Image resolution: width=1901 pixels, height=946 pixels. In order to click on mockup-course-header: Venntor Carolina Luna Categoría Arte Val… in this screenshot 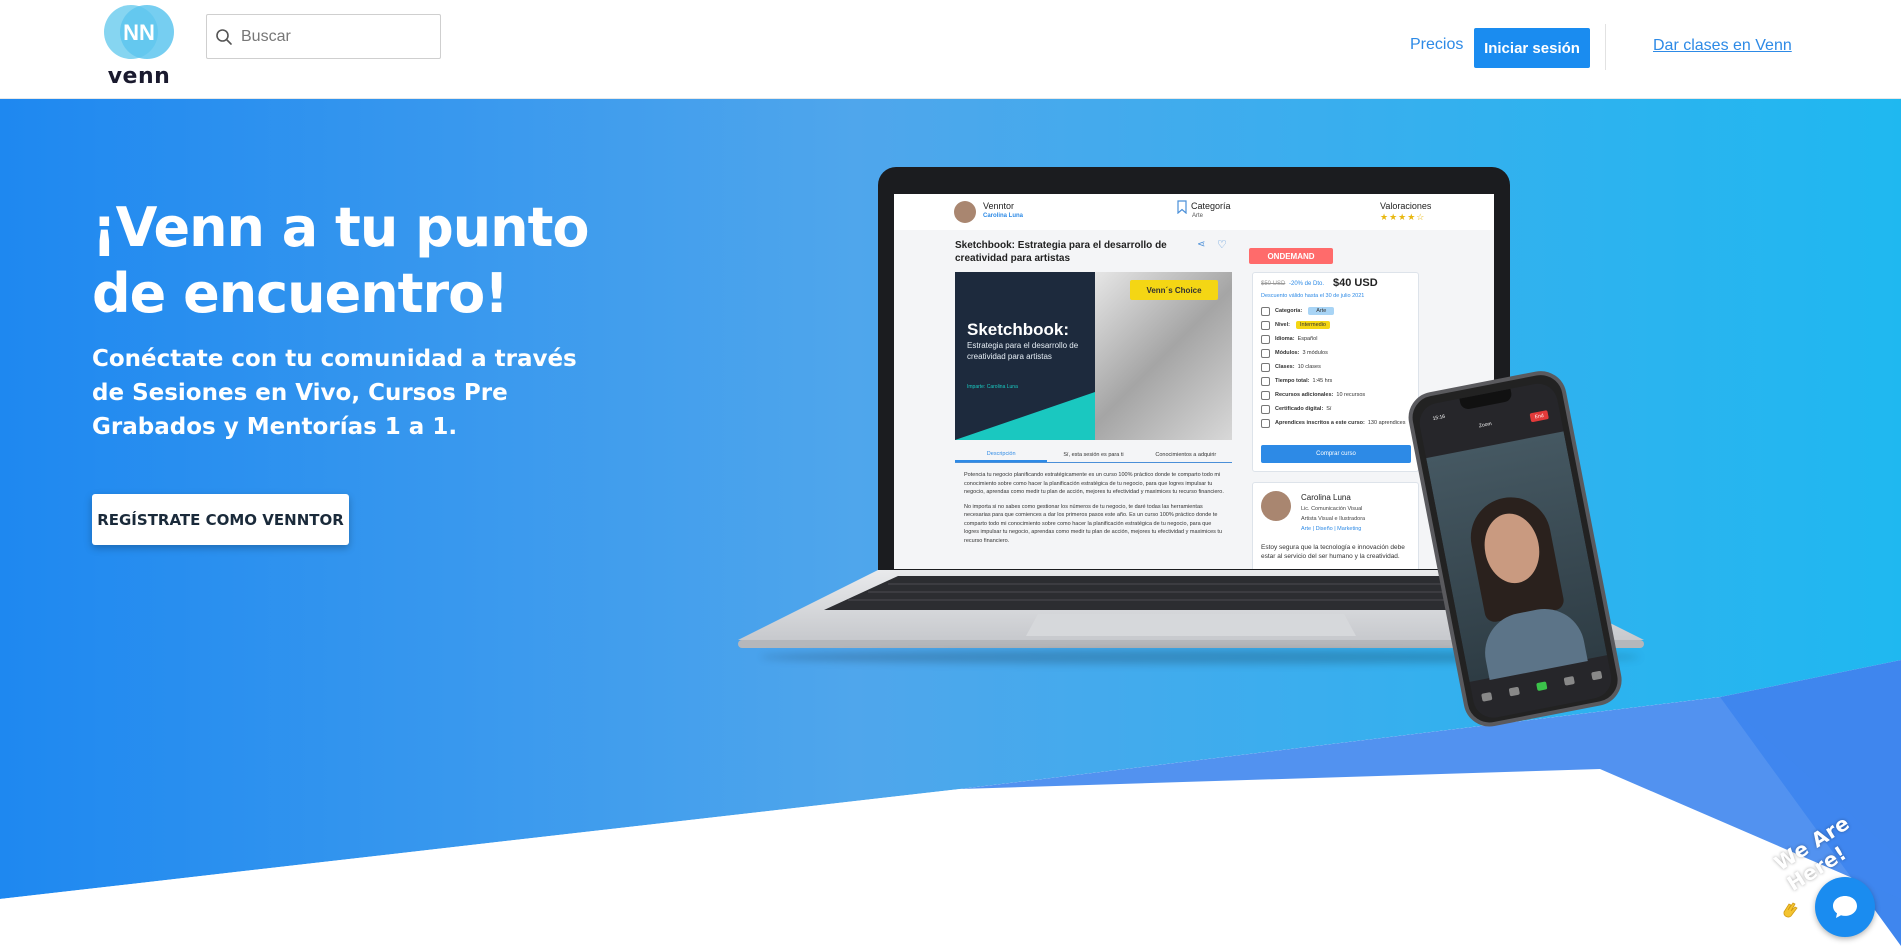, I will do `click(1194, 212)`.